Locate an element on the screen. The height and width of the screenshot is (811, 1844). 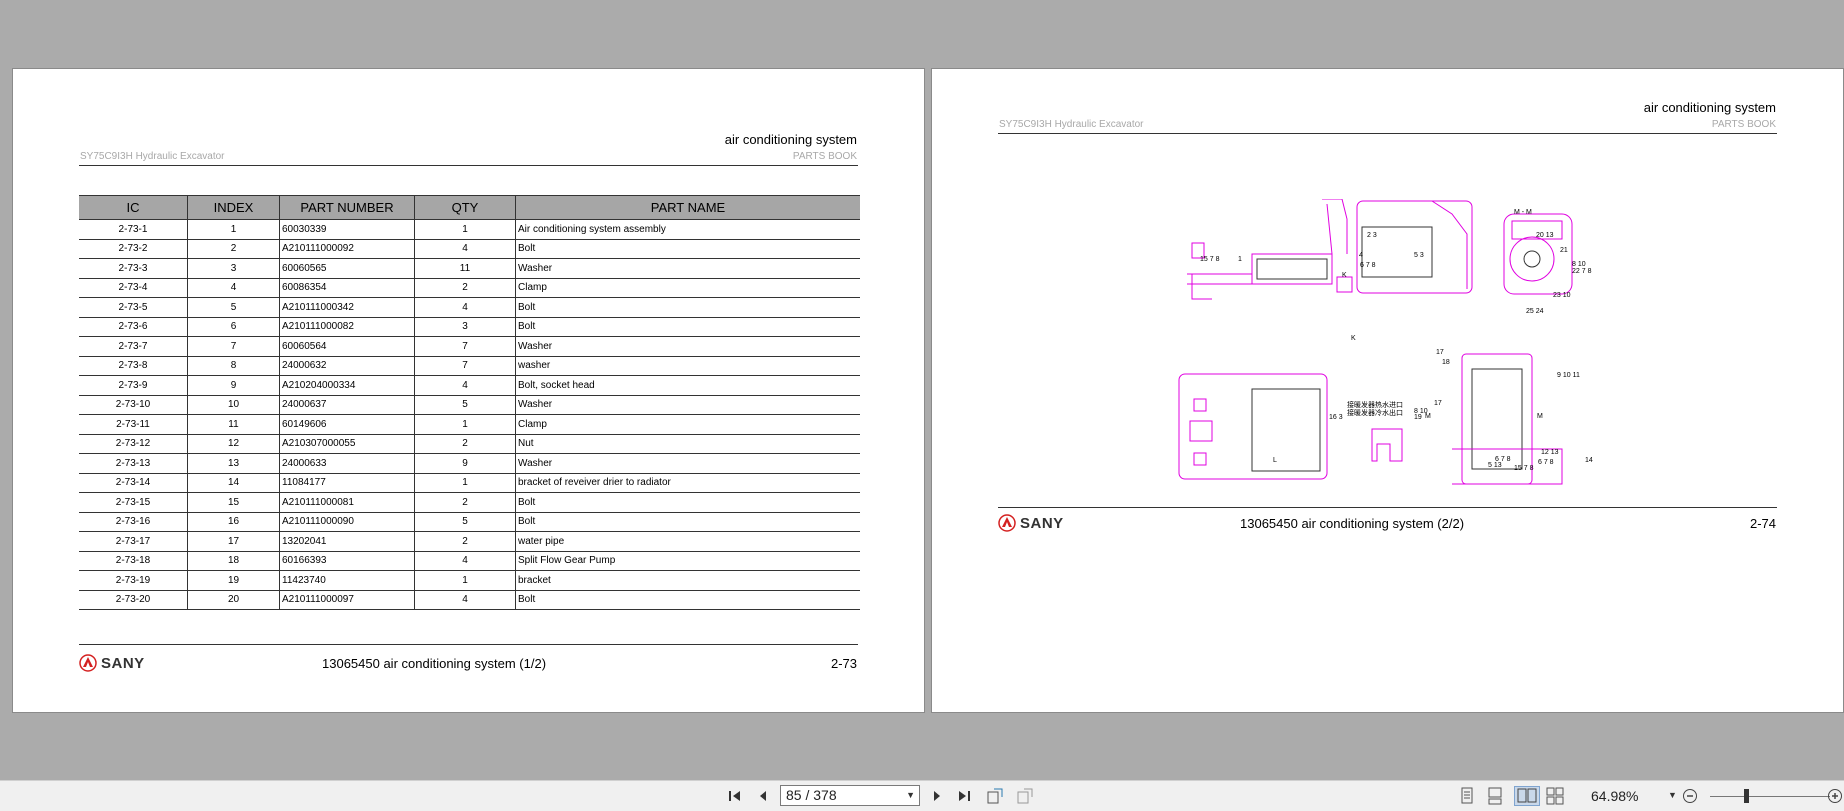
header-model: SY75C9I3H Hydraulic Excavator is located at coordinates (152, 156).